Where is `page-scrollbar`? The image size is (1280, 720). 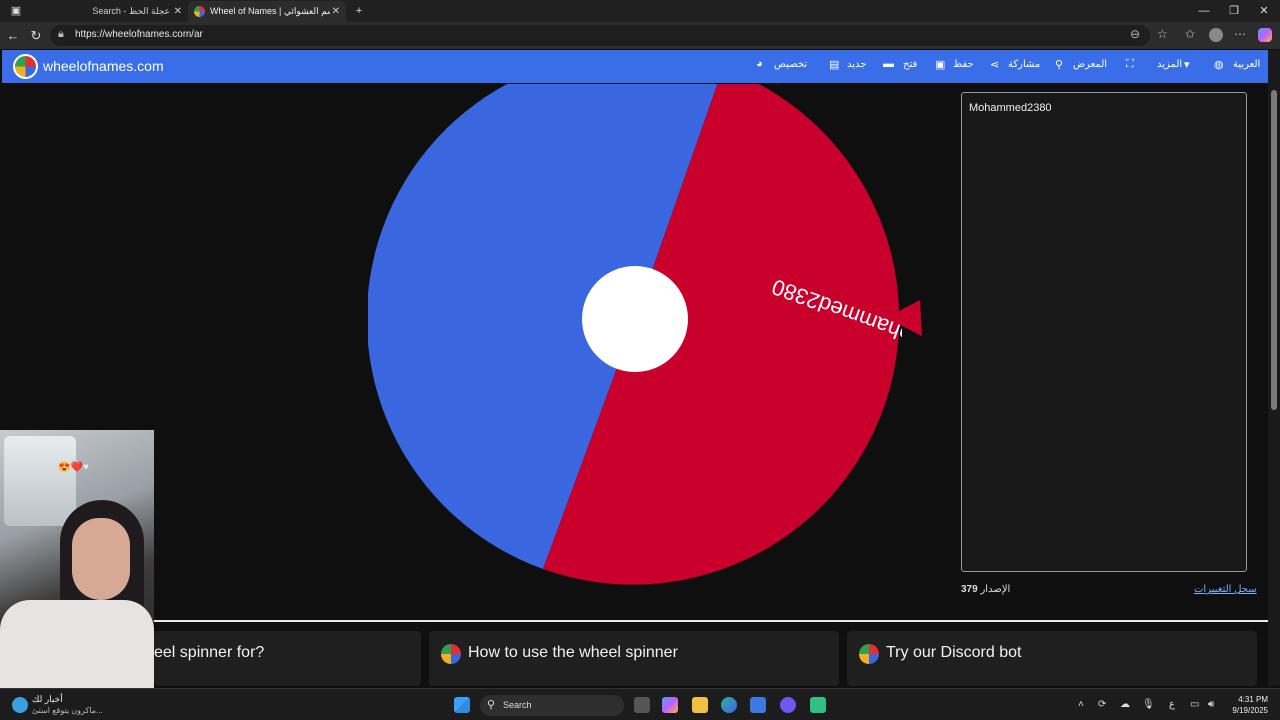 page-scrollbar is located at coordinates (1274, 368).